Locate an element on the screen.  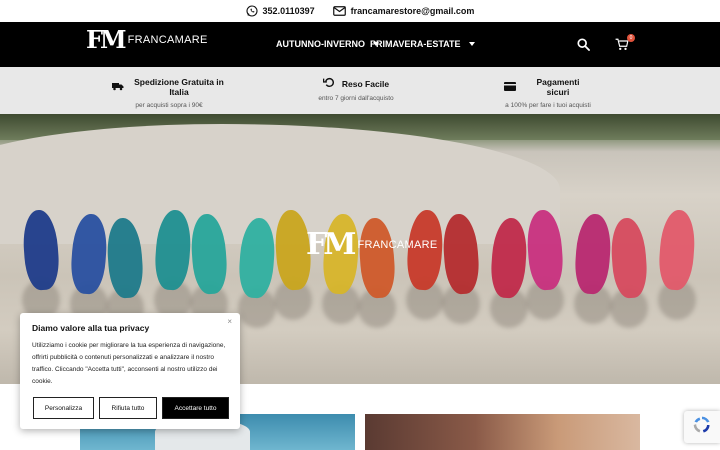
menu-autunno-inverno: AUTUNNO-INVERNO is located at coordinates (327, 44).